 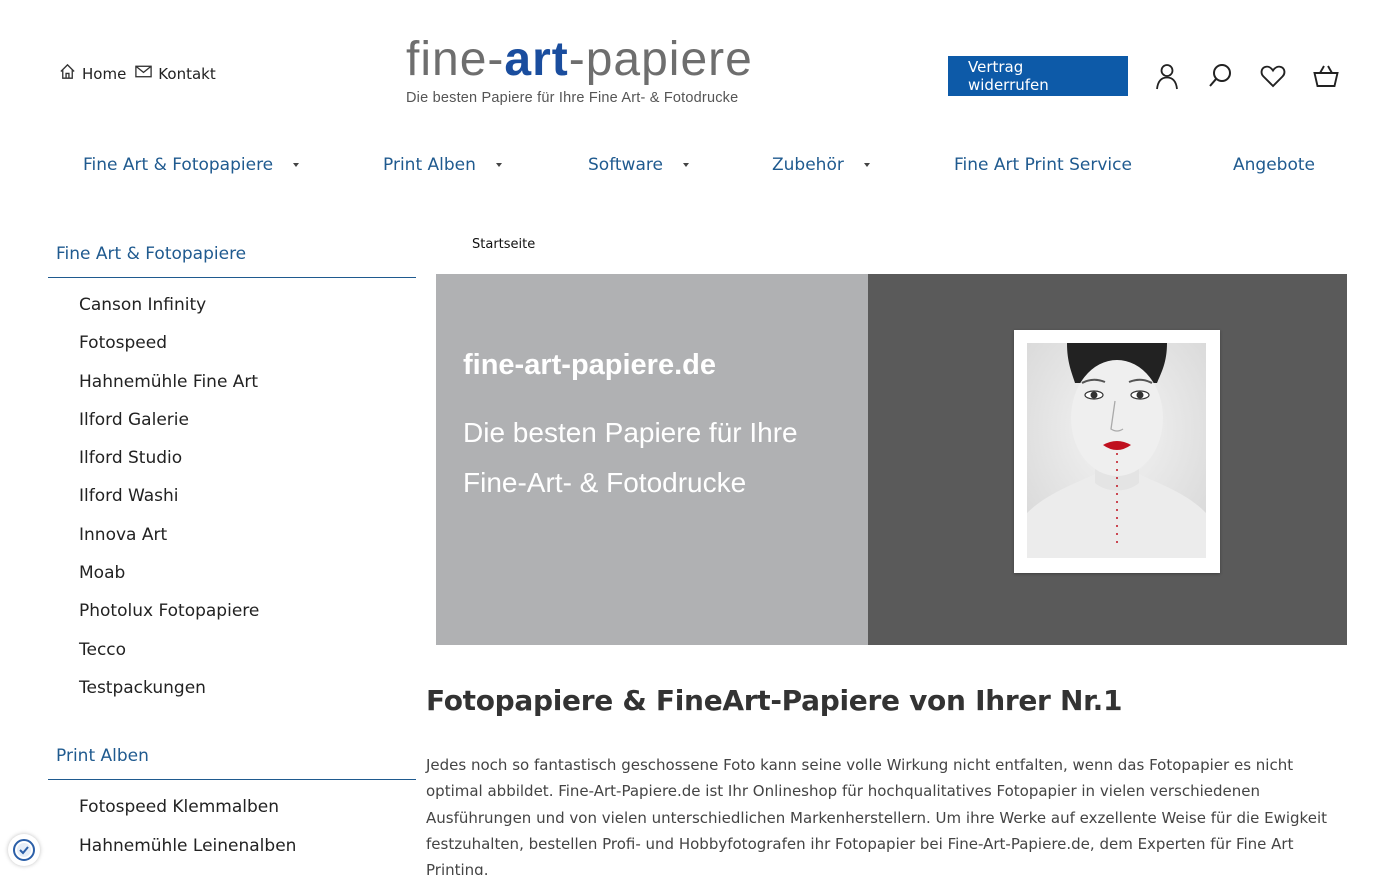 I want to click on top-links: Home Kontakt, so click(x=137, y=73).